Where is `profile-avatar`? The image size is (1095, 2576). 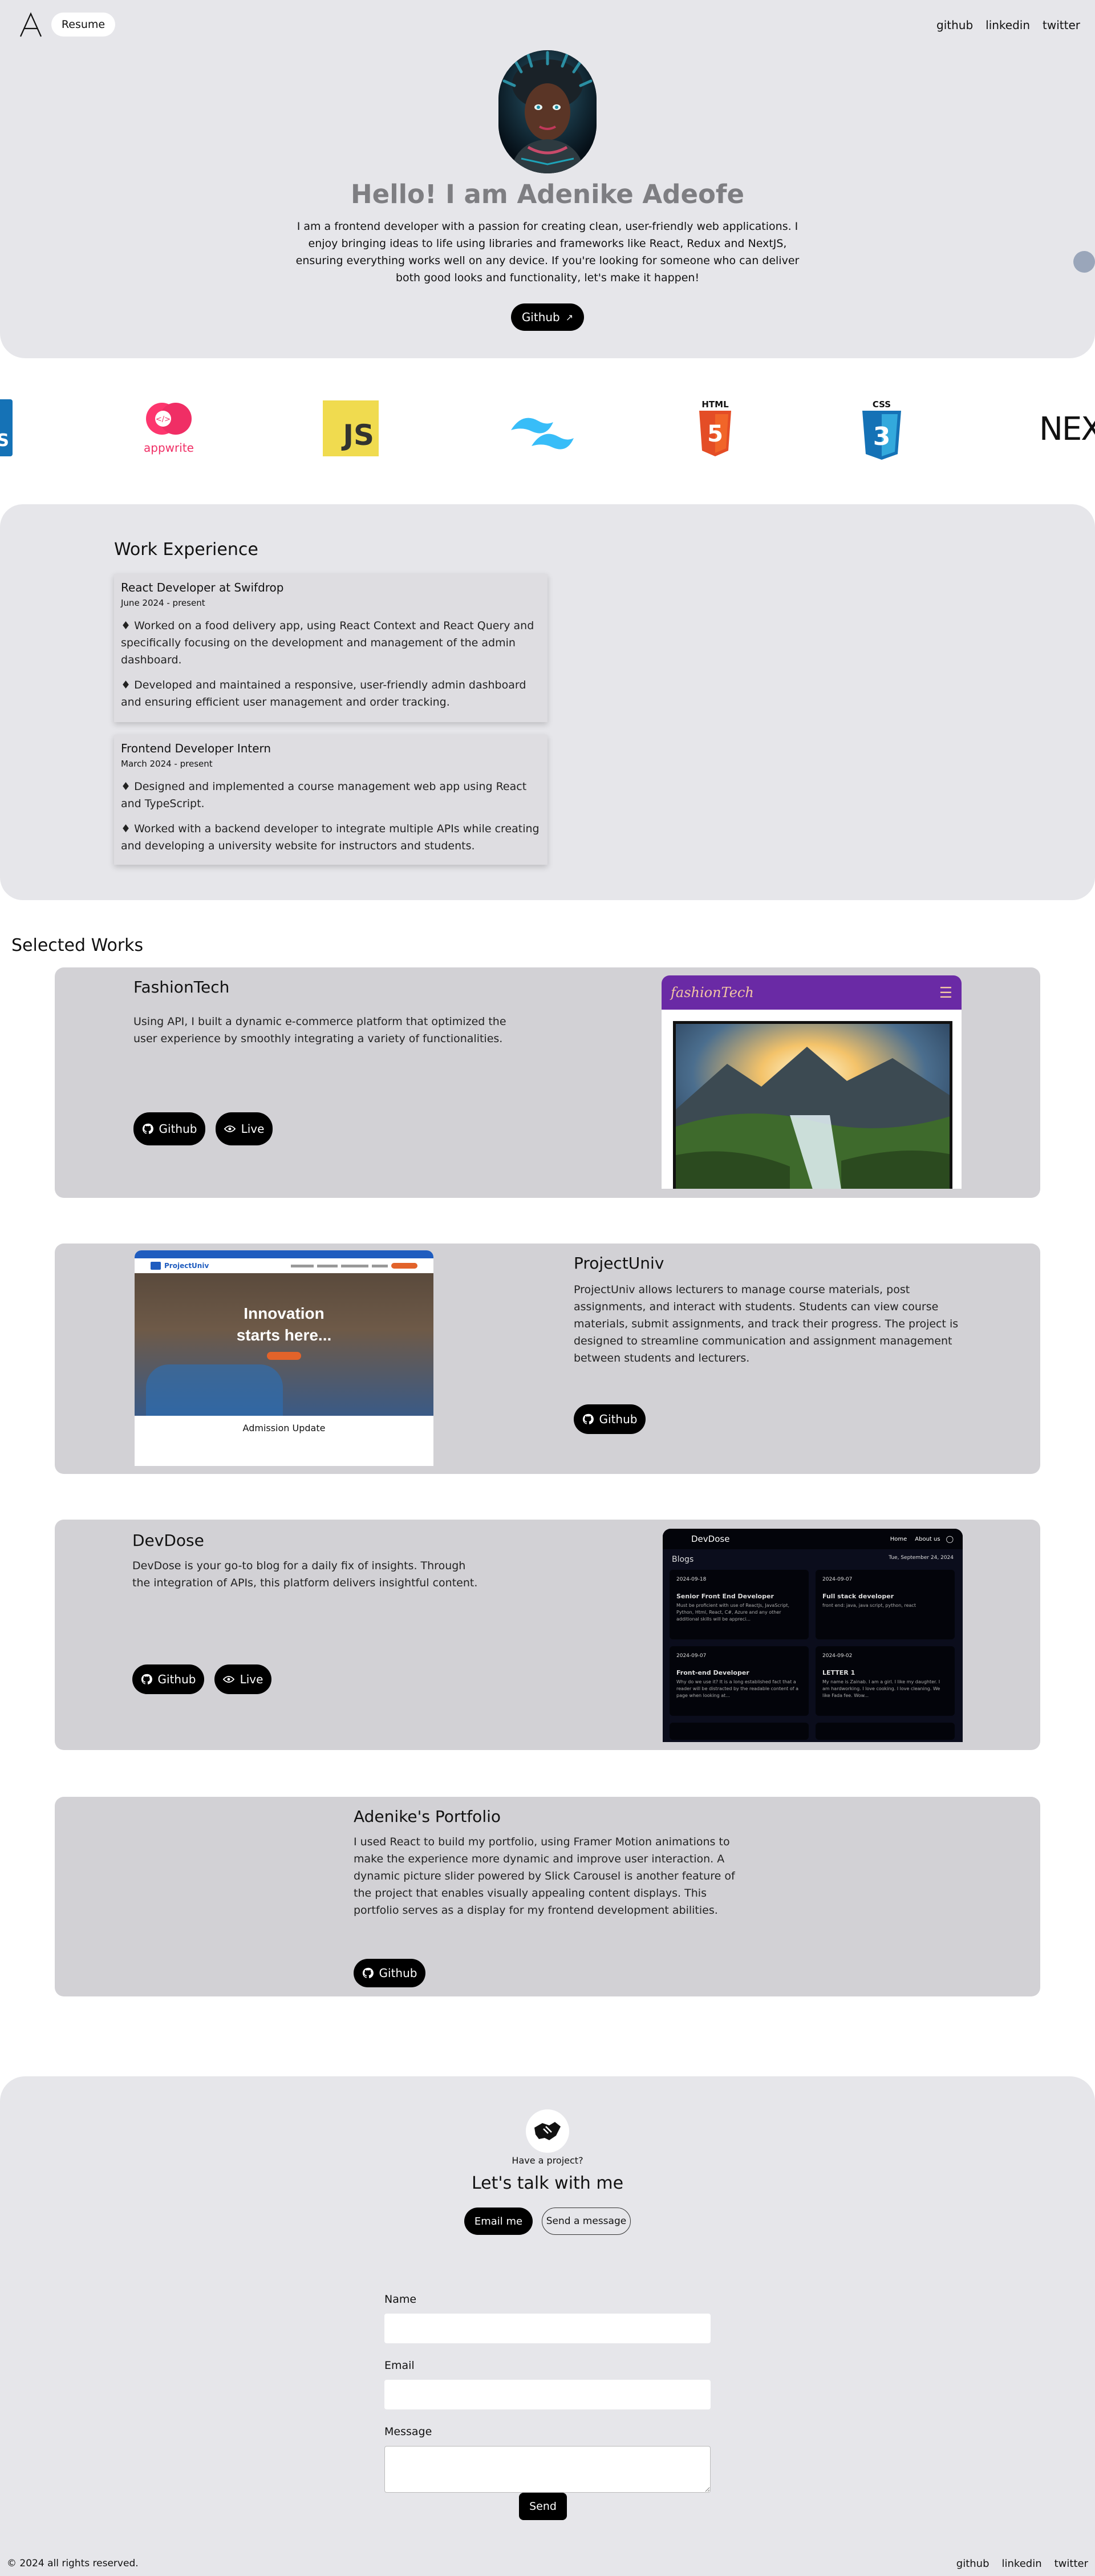 profile-avatar is located at coordinates (547, 111).